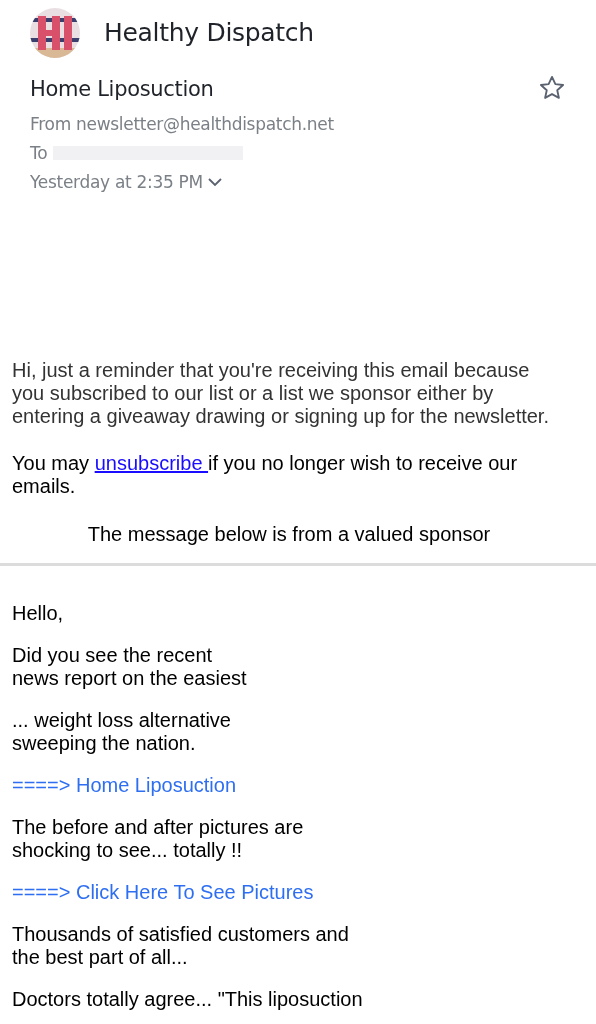  What do you see at coordinates (552, 88) in the screenshot?
I see `star-icon` at bounding box center [552, 88].